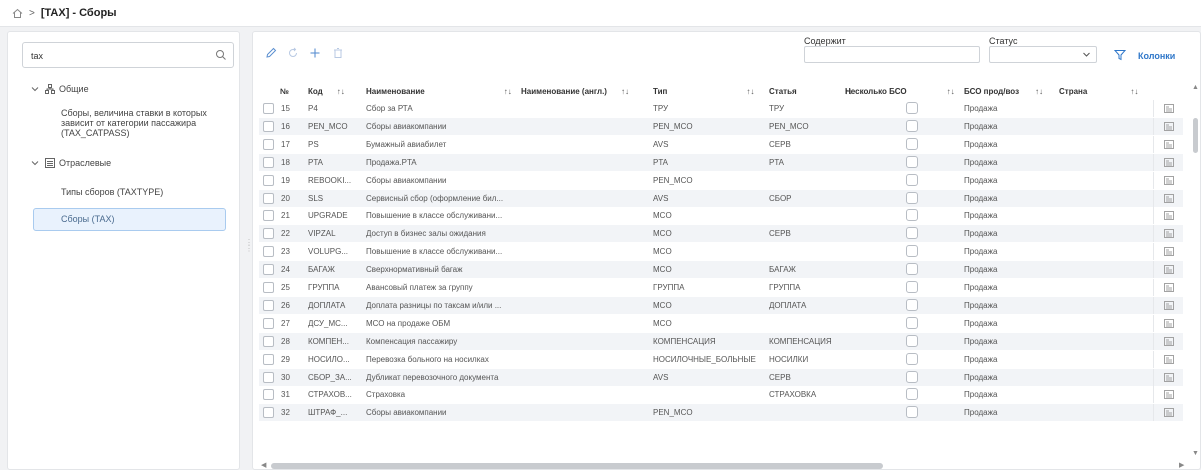  What do you see at coordinates (721, 108) in the screenshot?
I see `table-row: 15 P4 Сбор за РТА ТРУ ТРУ Продажа` at bounding box center [721, 108].